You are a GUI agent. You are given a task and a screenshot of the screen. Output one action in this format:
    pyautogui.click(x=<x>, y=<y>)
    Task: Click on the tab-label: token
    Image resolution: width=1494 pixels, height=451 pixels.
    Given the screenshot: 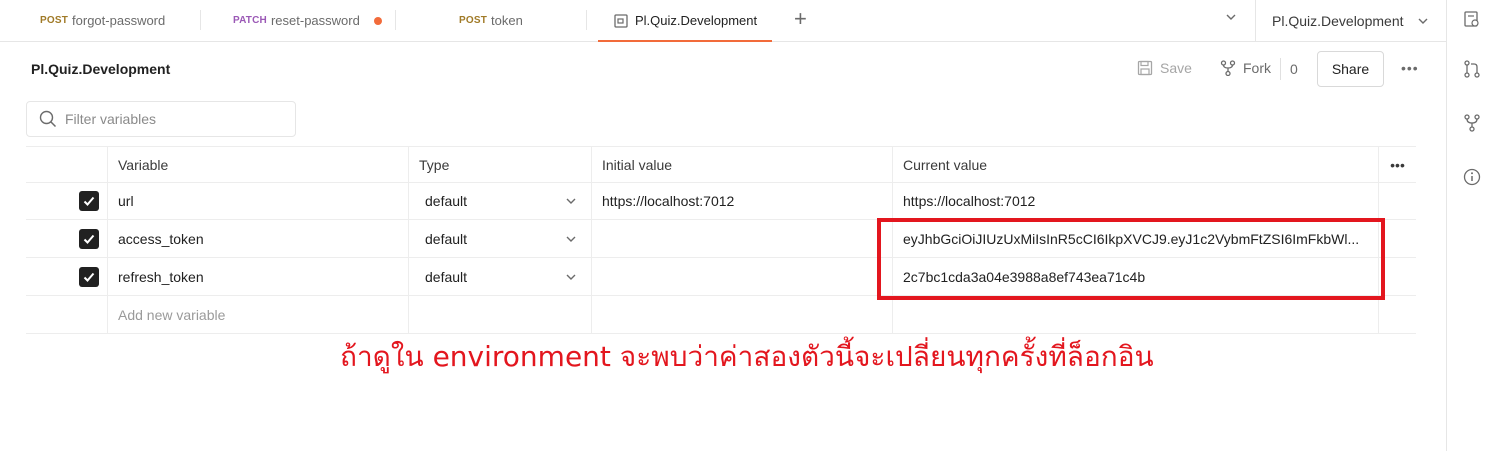 What is the action you would take?
    pyautogui.click(x=507, y=20)
    